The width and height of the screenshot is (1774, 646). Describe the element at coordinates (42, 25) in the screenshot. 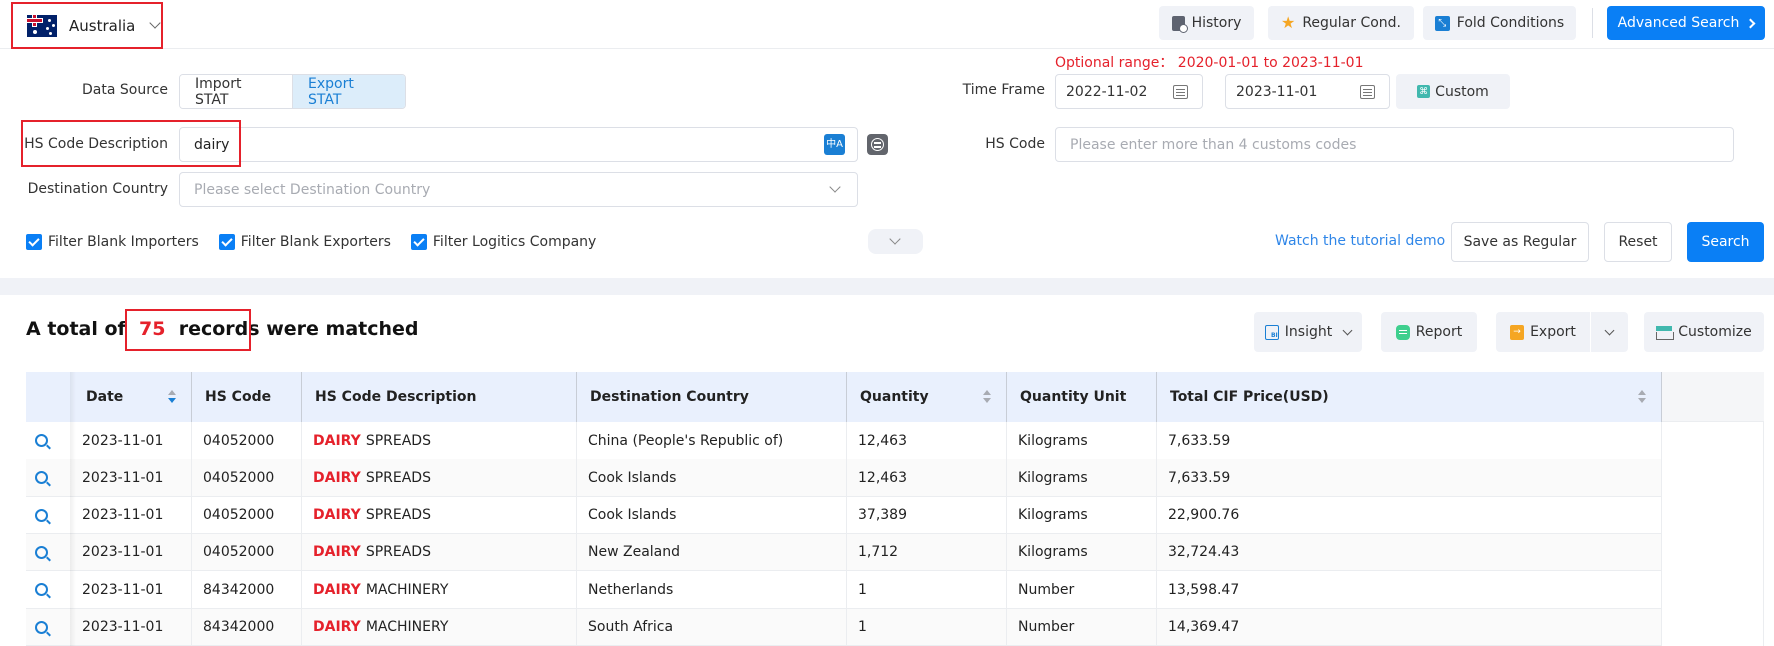

I see `australia-flag-icon` at that location.